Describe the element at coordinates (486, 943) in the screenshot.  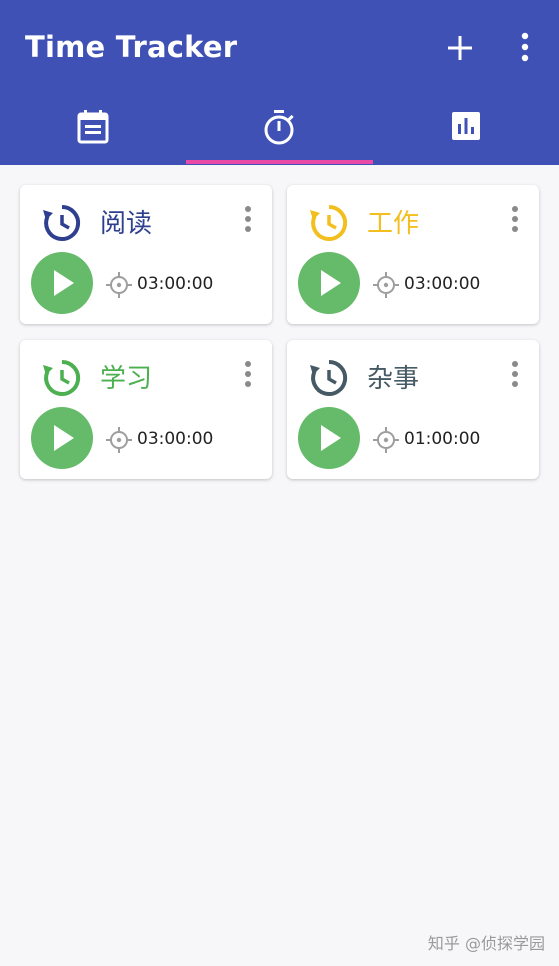
I see `watermark: 知乎 @侦探学园` at that location.